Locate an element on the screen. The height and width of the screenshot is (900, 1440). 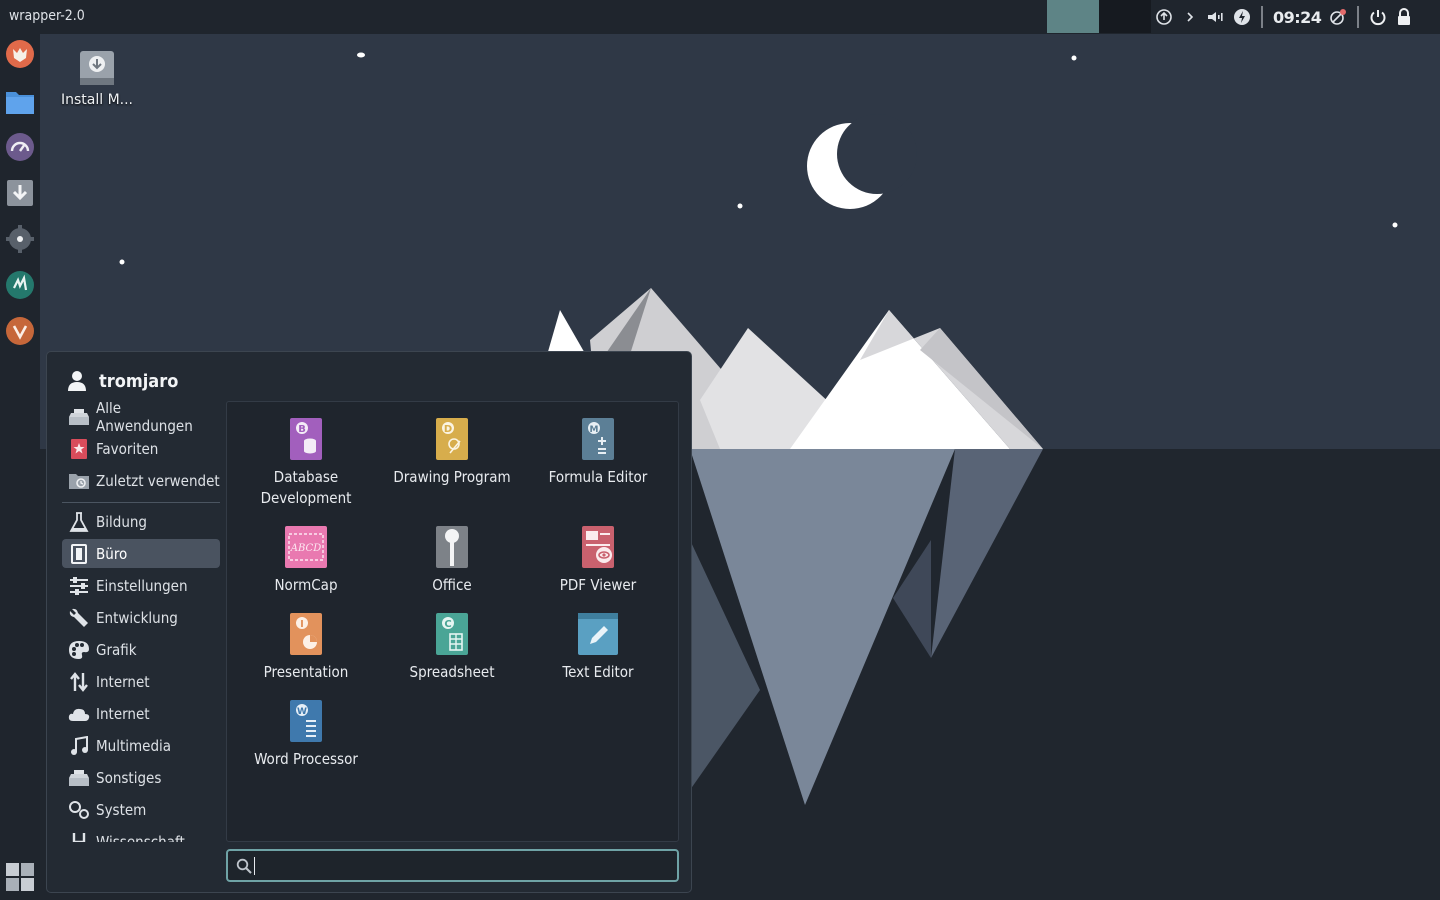
taskbar-window-button is located at coordinates (1073, 16).